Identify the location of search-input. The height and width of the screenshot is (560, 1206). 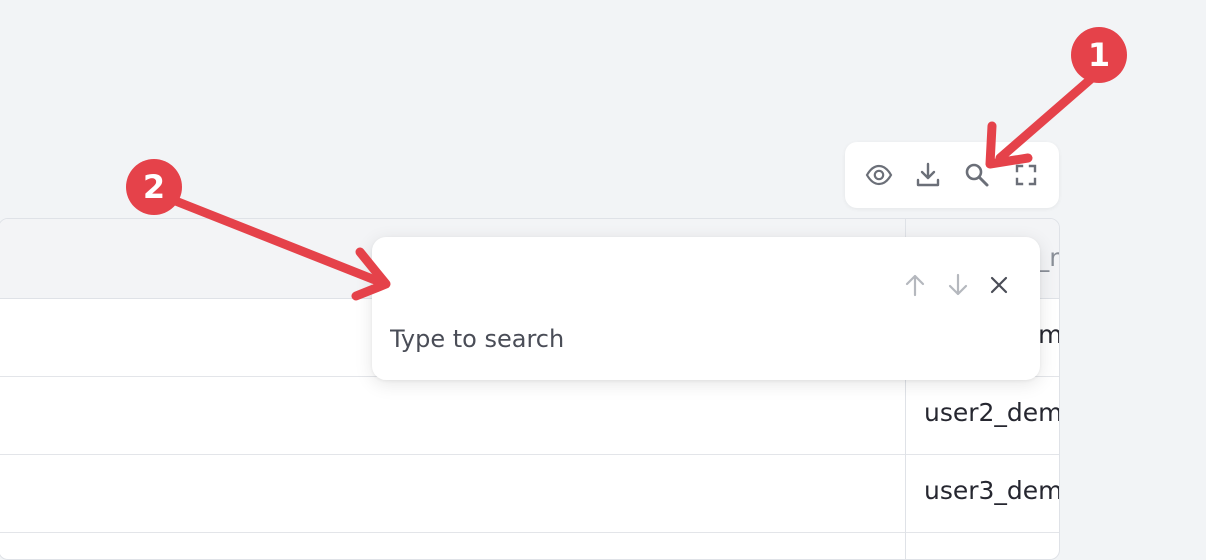
(690, 339).